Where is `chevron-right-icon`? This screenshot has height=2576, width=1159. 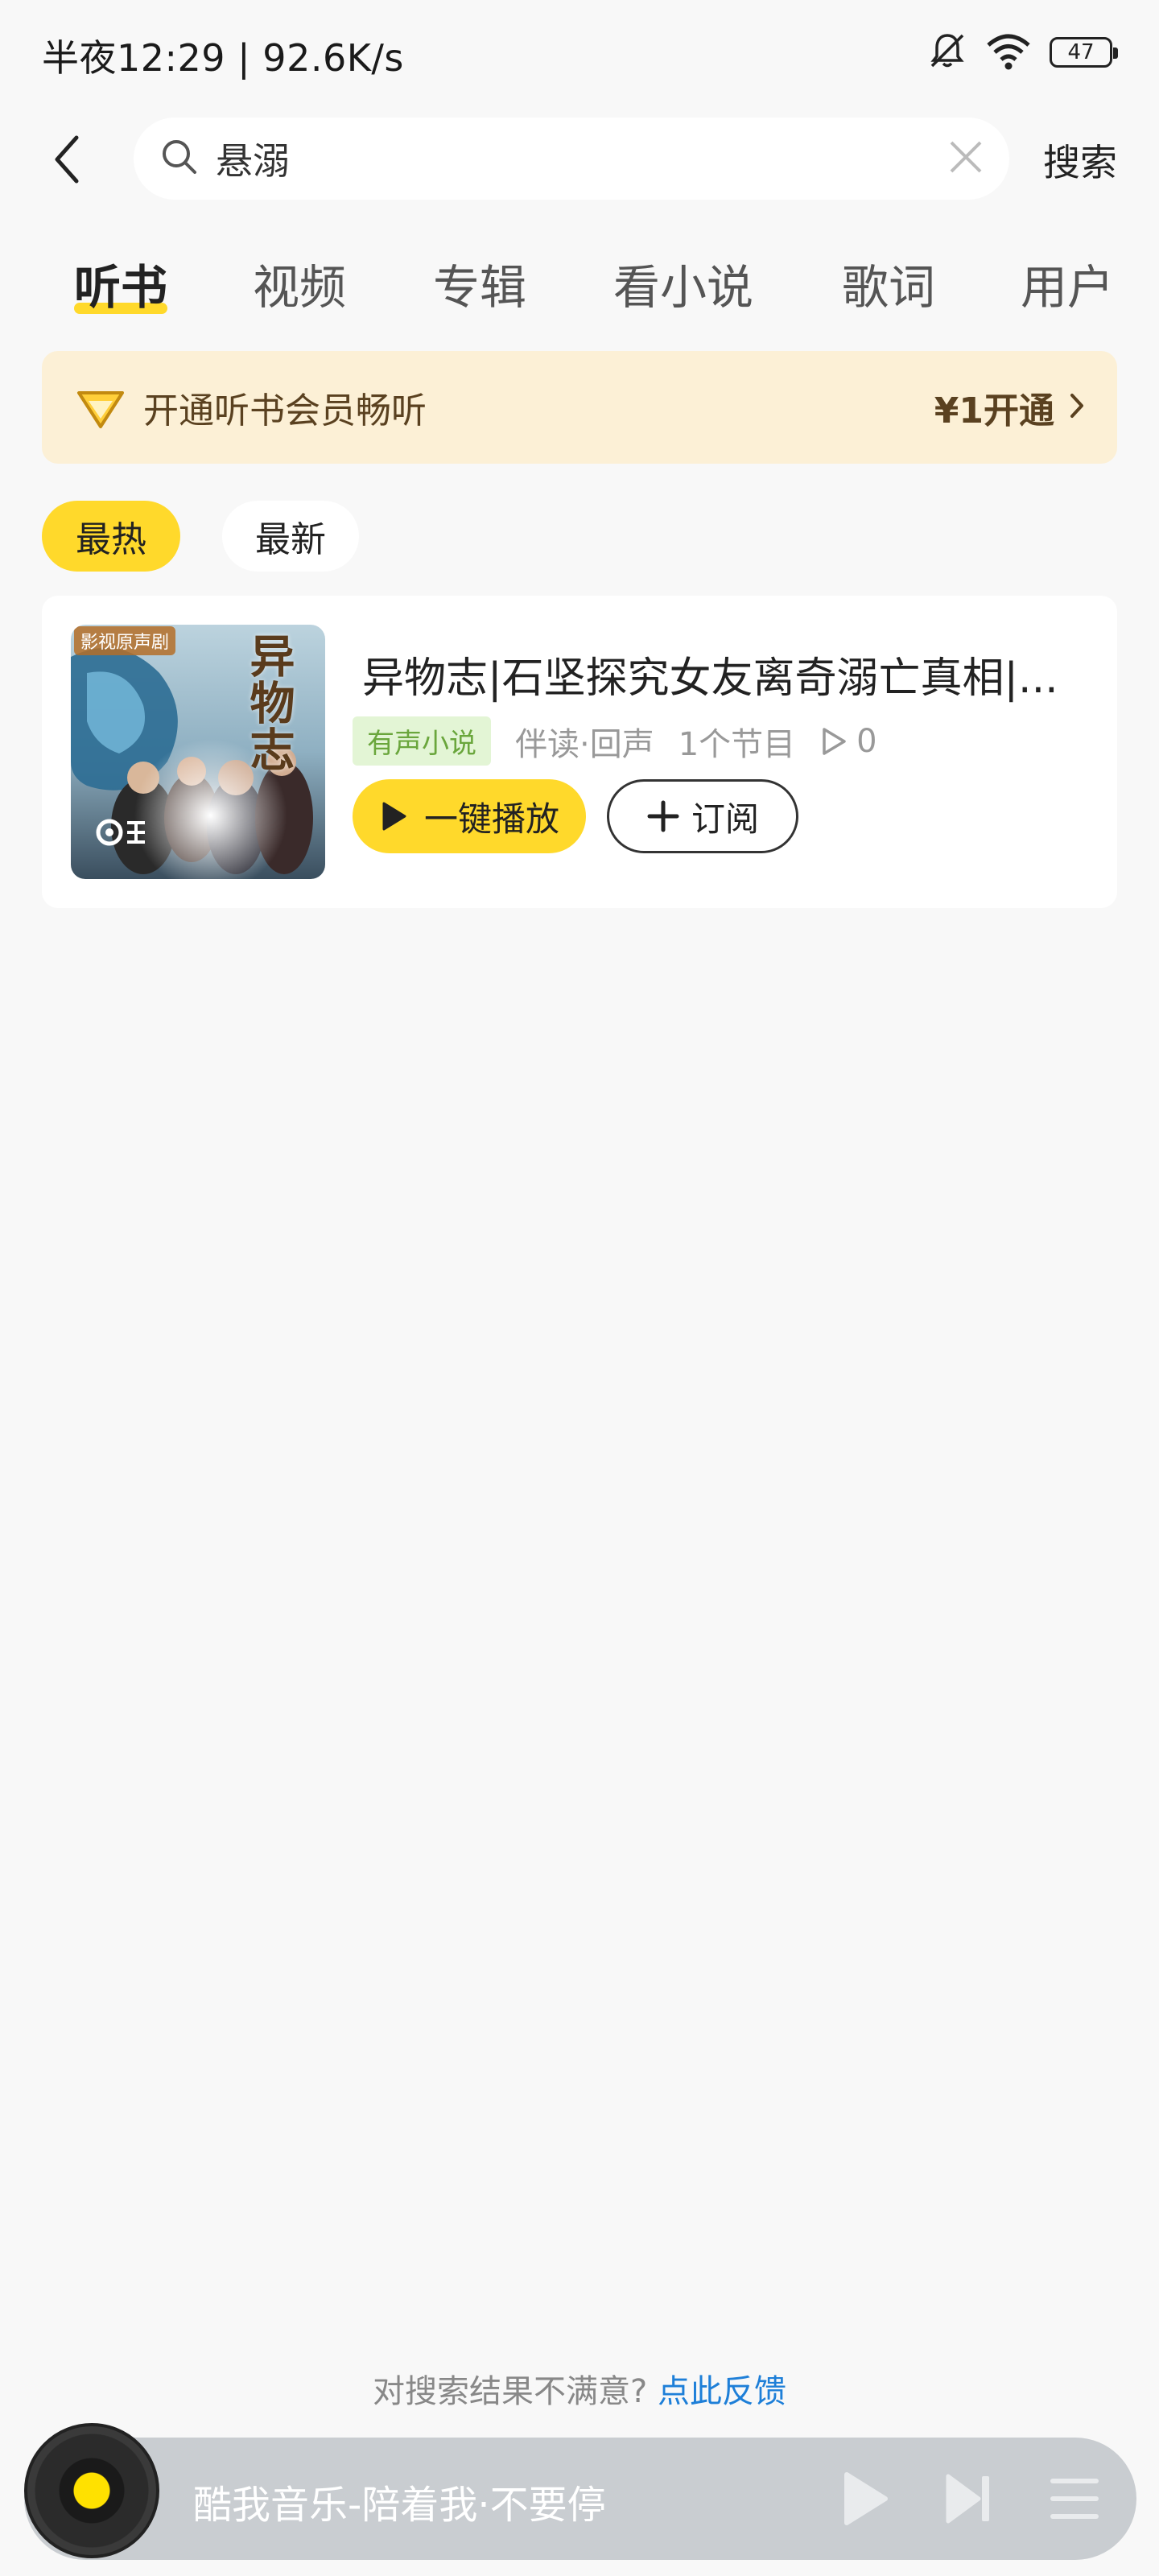 chevron-right-icon is located at coordinates (1077, 407).